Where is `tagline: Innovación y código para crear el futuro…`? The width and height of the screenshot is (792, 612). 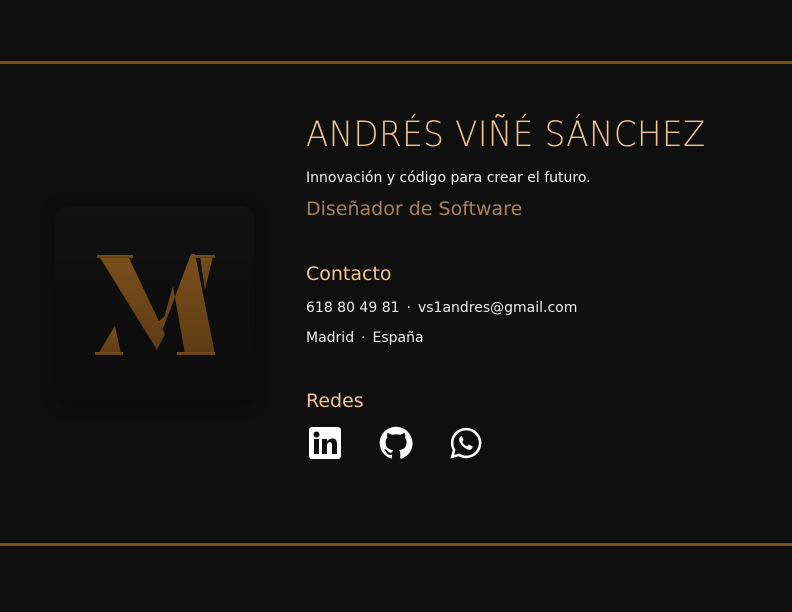 tagline: Innovación y código para crear el futuro… is located at coordinates (448, 178).